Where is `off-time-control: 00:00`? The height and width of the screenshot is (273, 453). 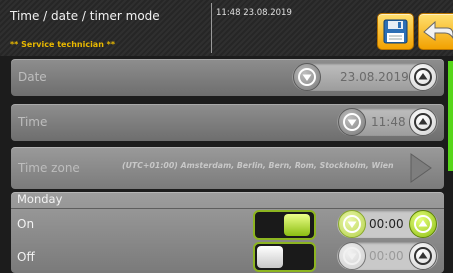 off-time-control: 00:00 is located at coordinates (387, 256).